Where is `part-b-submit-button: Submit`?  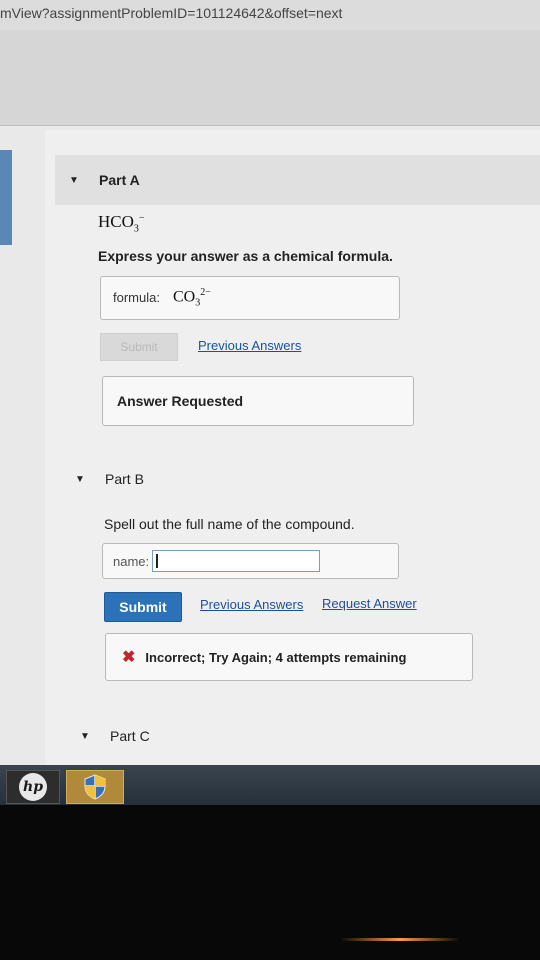 part-b-submit-button: Submit is located at coordinates (143, 607).